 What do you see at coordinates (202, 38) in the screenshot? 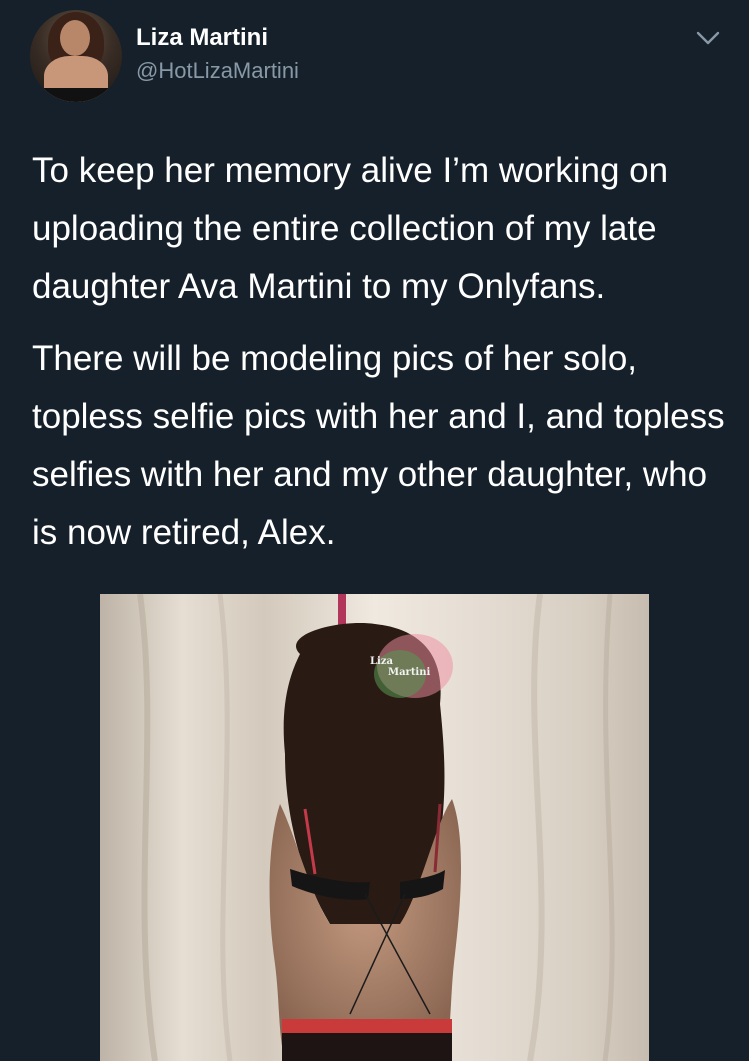
I see `author-name: Liza Martini` at bounding box center [202, 38].